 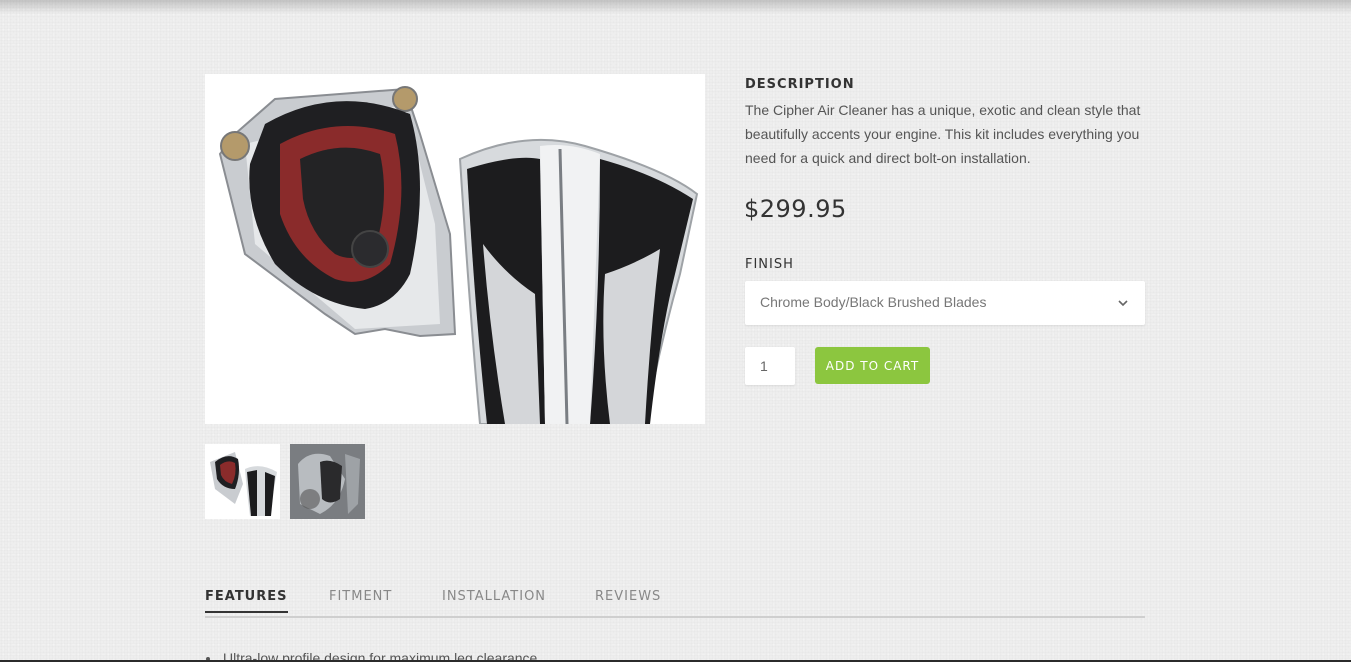 What do you see at coordinates (795, 209) in the screenshot?
I see `product-price: $299.95` at bounding box center [795, 209].